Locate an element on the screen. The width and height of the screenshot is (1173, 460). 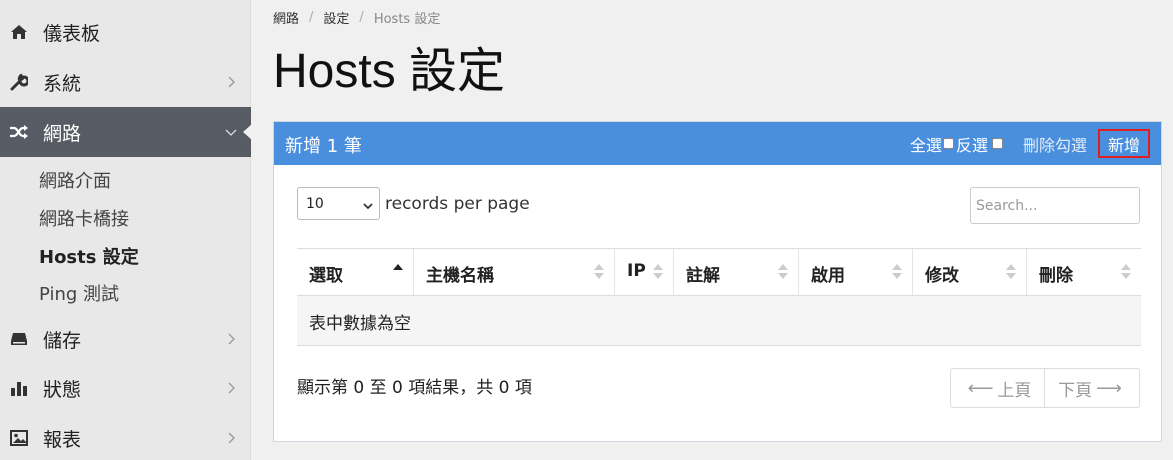
random-icon is located at coordinates (19, 132).